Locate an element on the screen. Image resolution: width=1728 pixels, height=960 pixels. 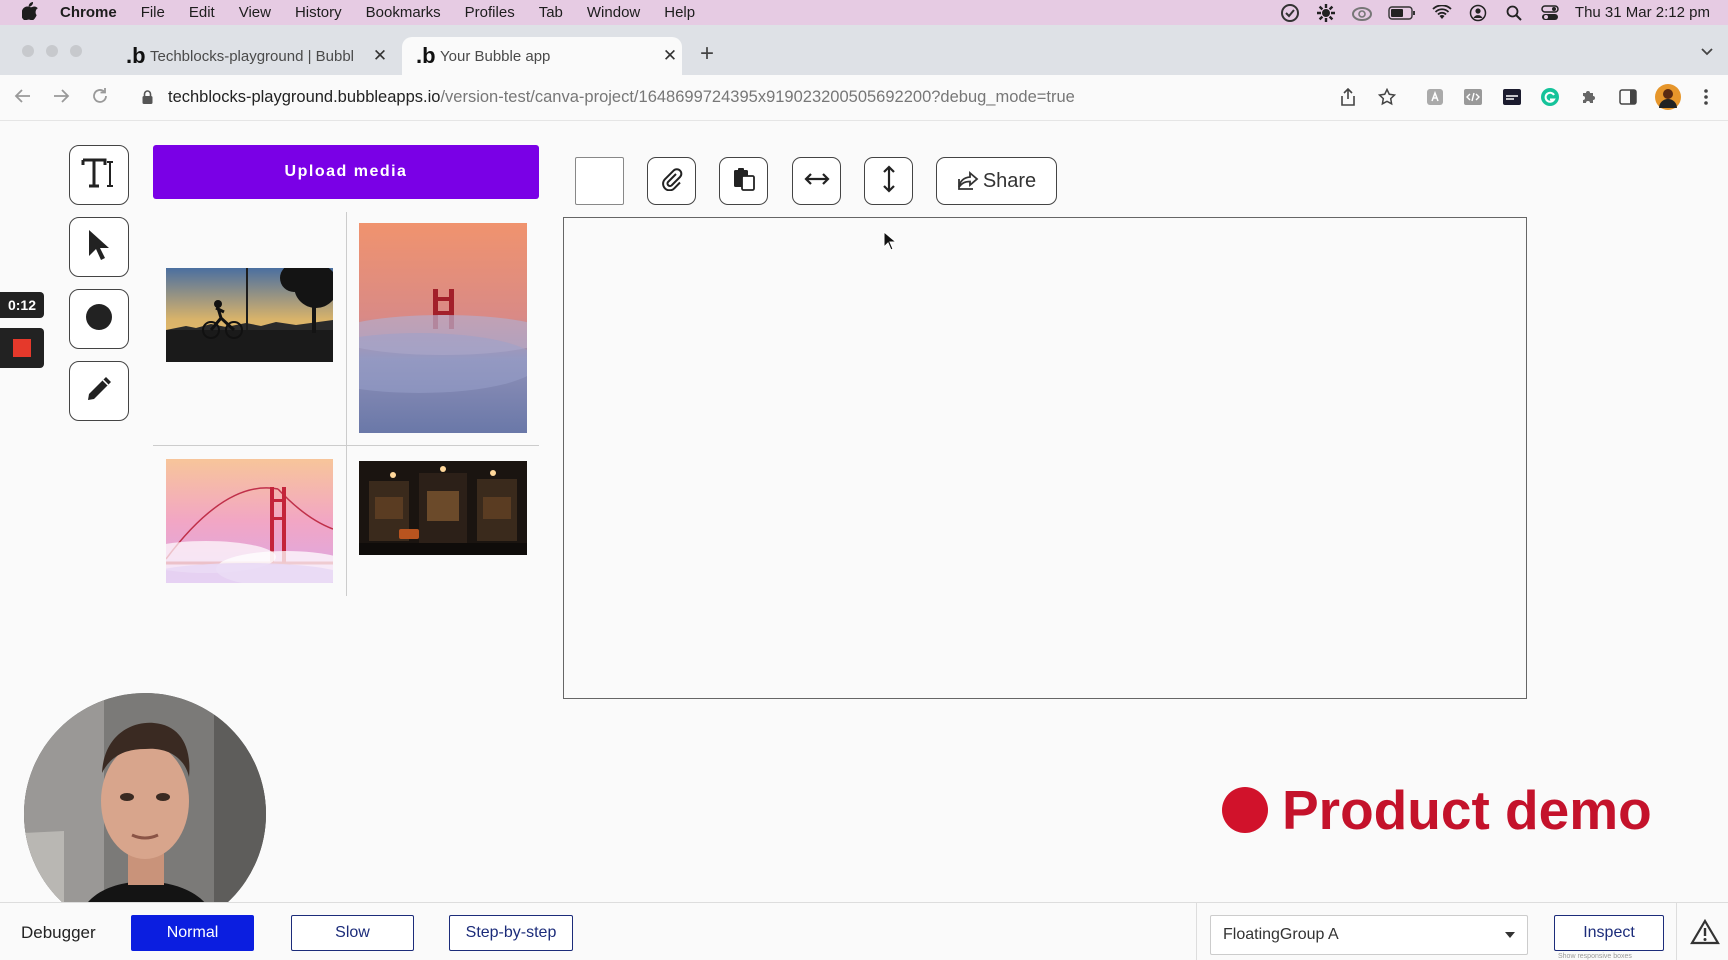
extension-code-icon is located at coordinates (1473, 97).